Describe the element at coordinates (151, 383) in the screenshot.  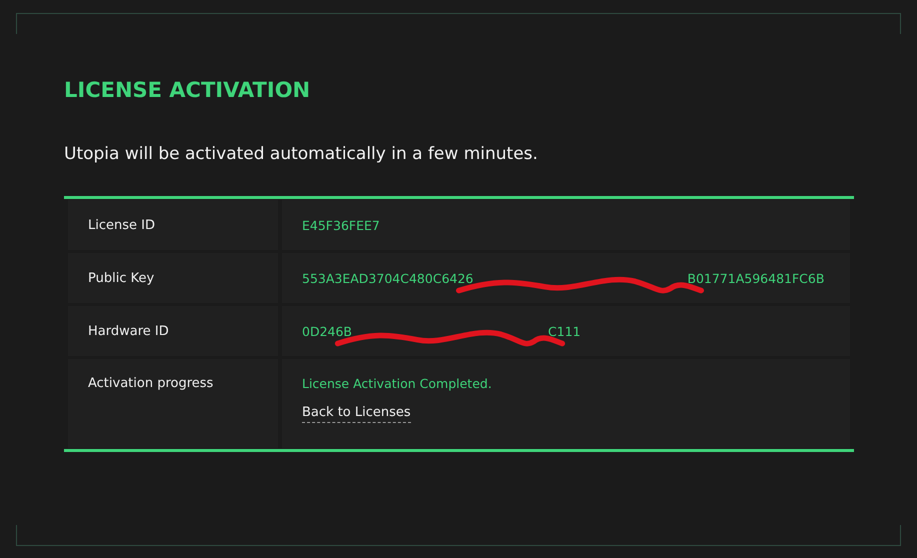
I see `row-label: Activation progress` at that location.